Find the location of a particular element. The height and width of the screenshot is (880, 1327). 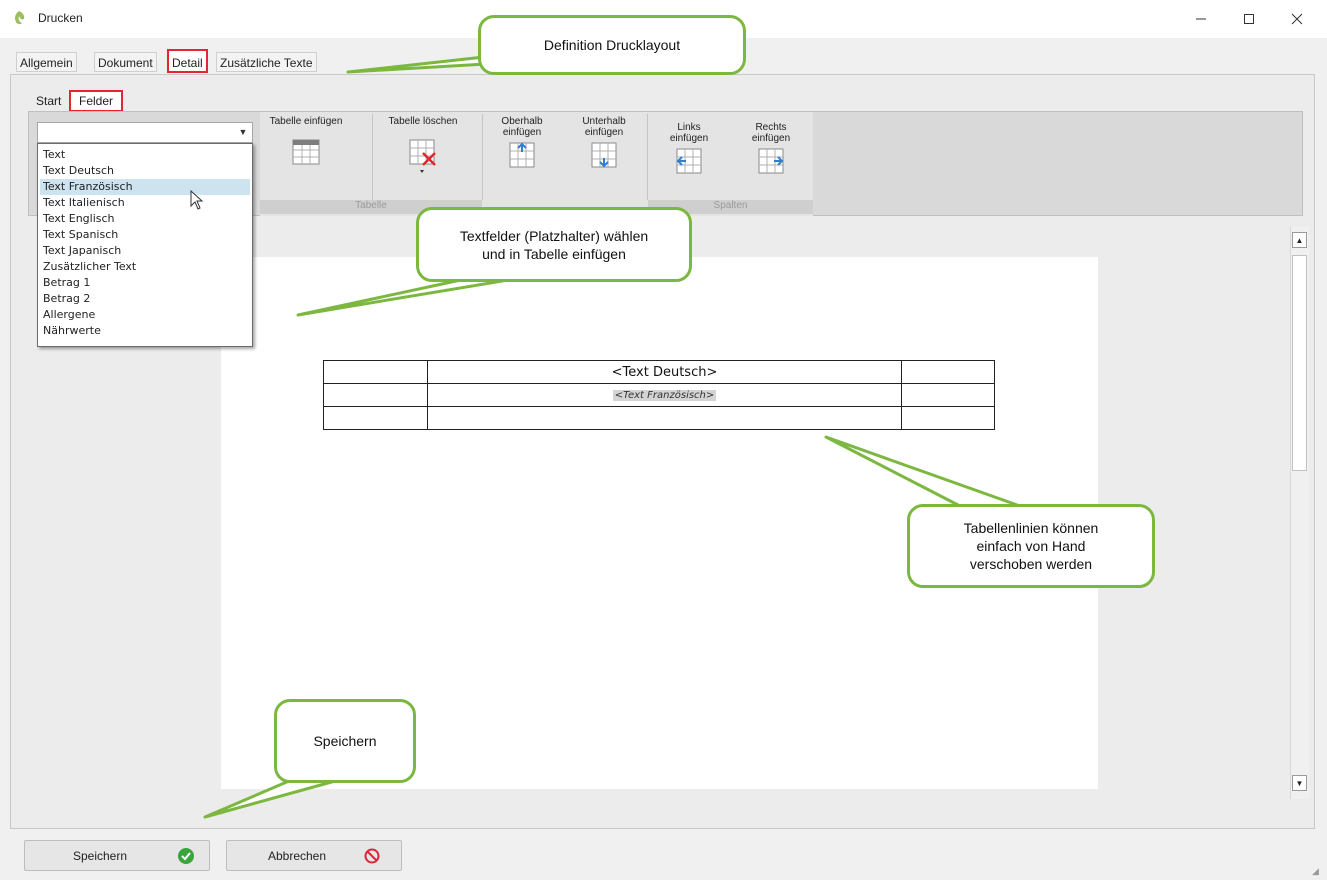

list-item: Text Italienisch is located at coordinates (145, 203).